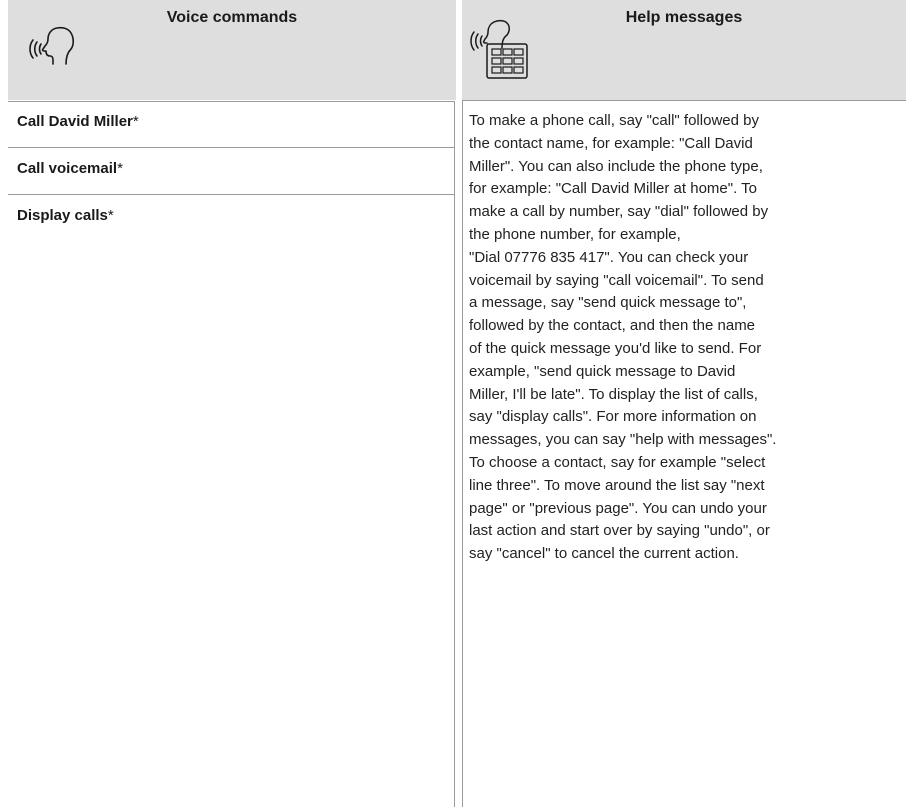 The height and width of the screenshot is (807, 906). What do you see at coordinates (52, 47) in the screenshot?
I see `speaking-head-icon` at bounding box center [52, 47].